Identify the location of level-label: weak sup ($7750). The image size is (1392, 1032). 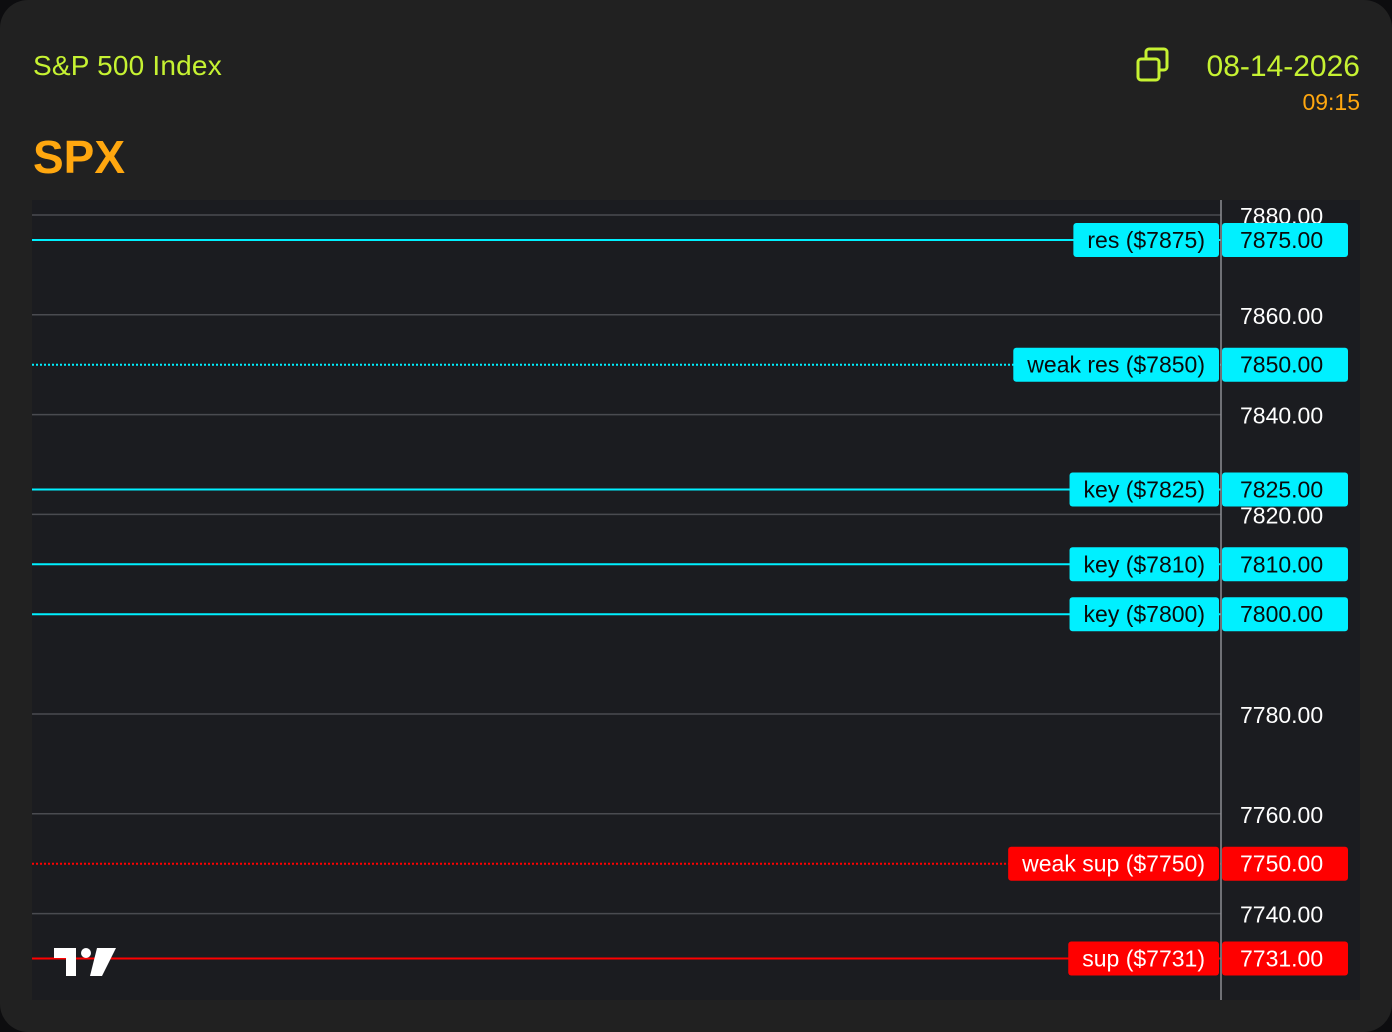
(1113, 864).